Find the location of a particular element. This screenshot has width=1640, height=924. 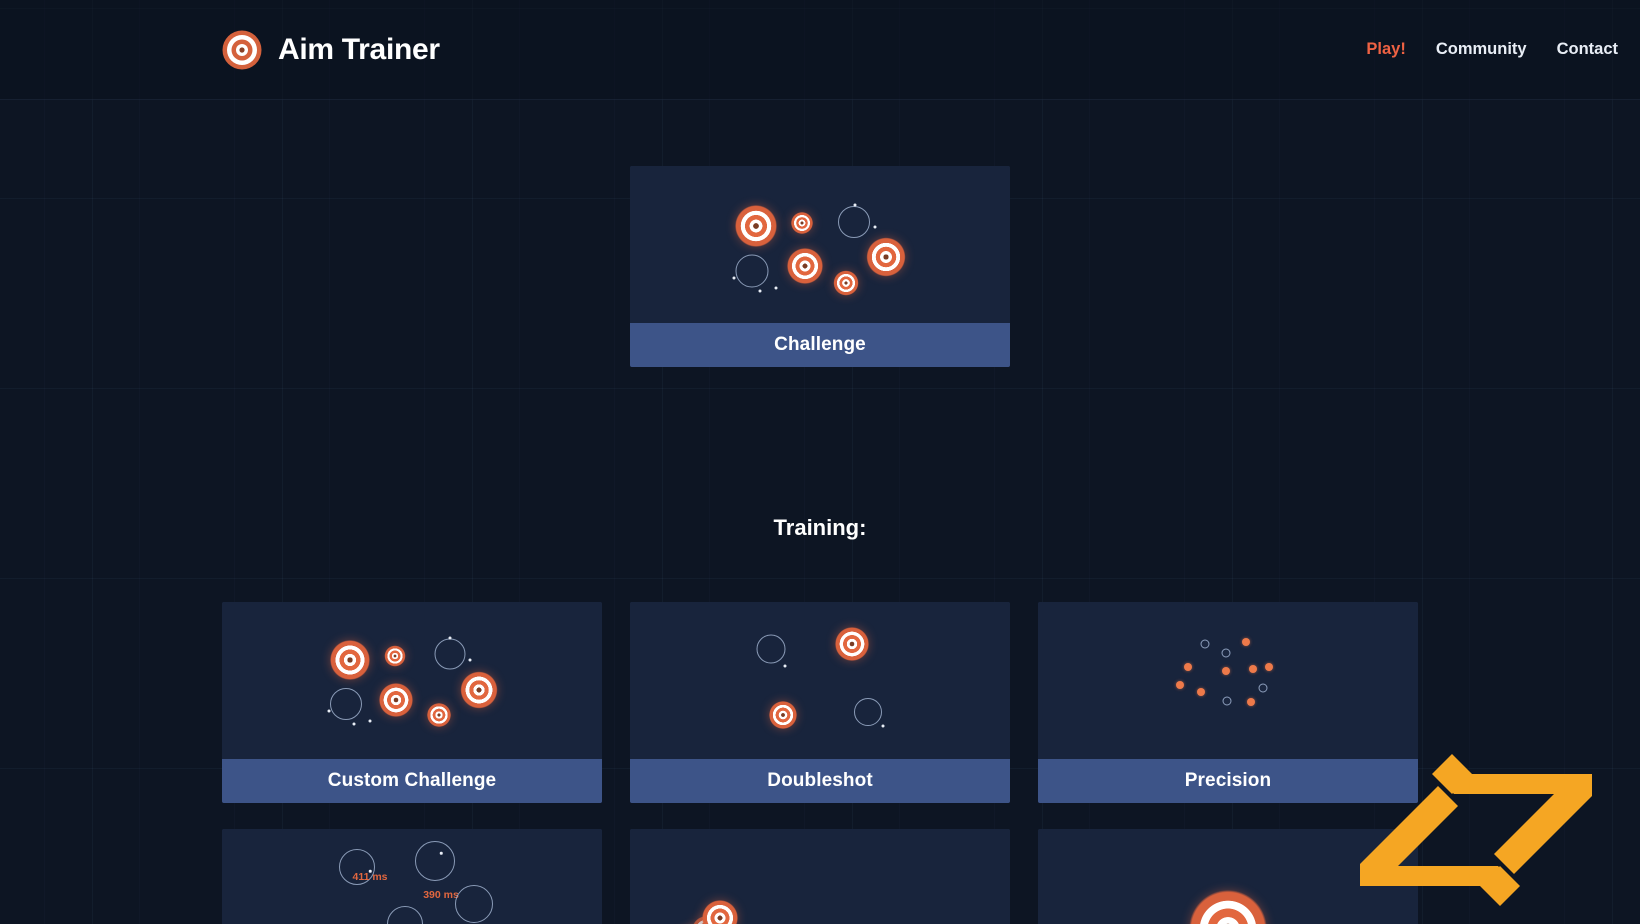

card-bigtarget is located at coordinates (1228, 876).